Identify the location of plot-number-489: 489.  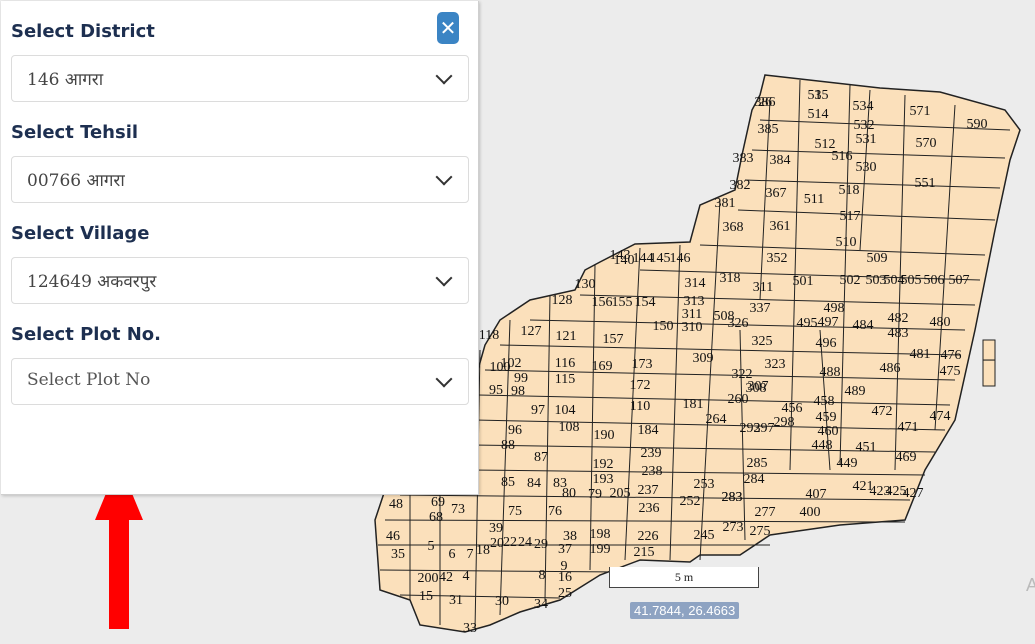
(855, 391).